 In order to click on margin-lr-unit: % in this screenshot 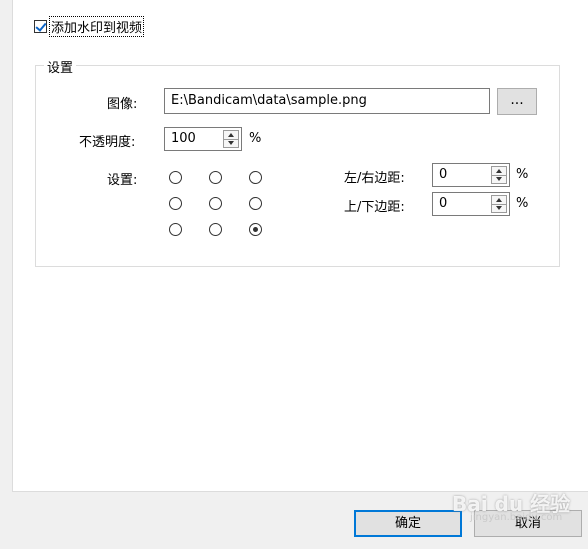, I will do `click(522, 174)`.